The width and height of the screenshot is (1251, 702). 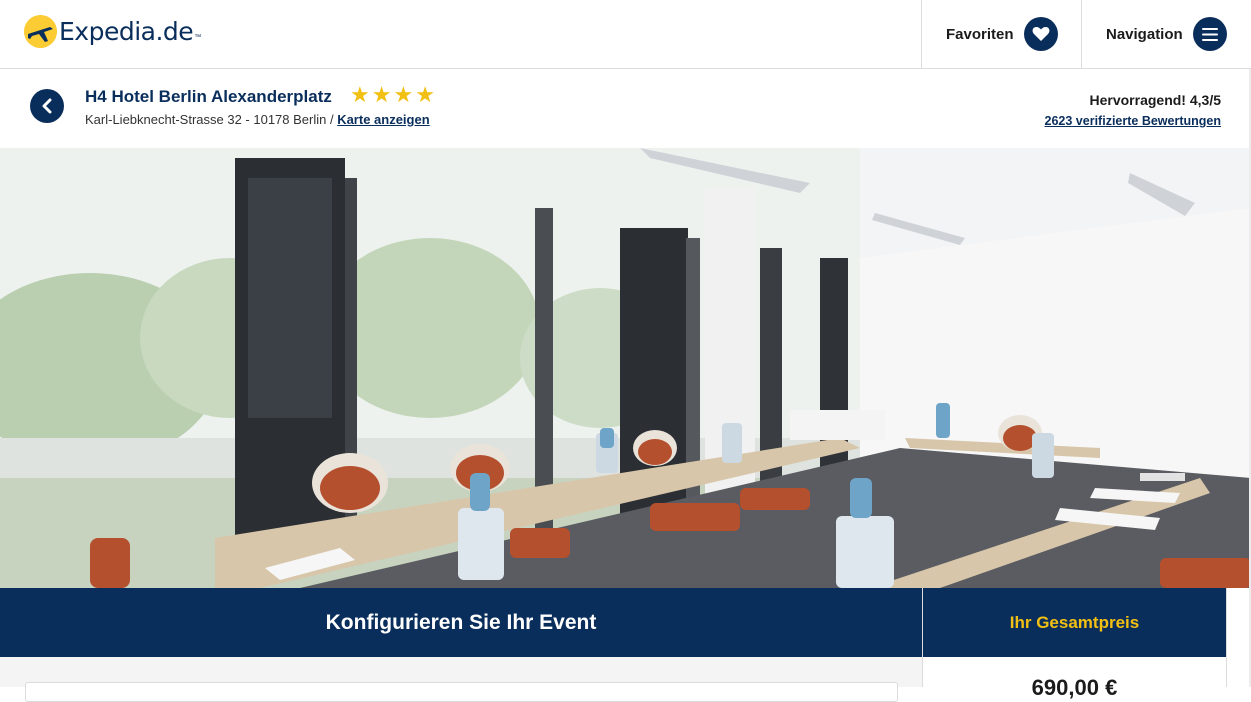 What do you see at coordinates (461, 692) in the screenshot?
I see `event-config-card` at bounding box center [461, 692].